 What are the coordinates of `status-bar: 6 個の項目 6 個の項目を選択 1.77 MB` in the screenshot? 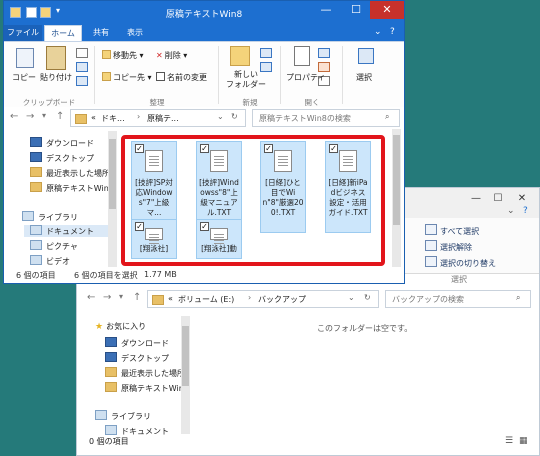 It's located at (204, 275).